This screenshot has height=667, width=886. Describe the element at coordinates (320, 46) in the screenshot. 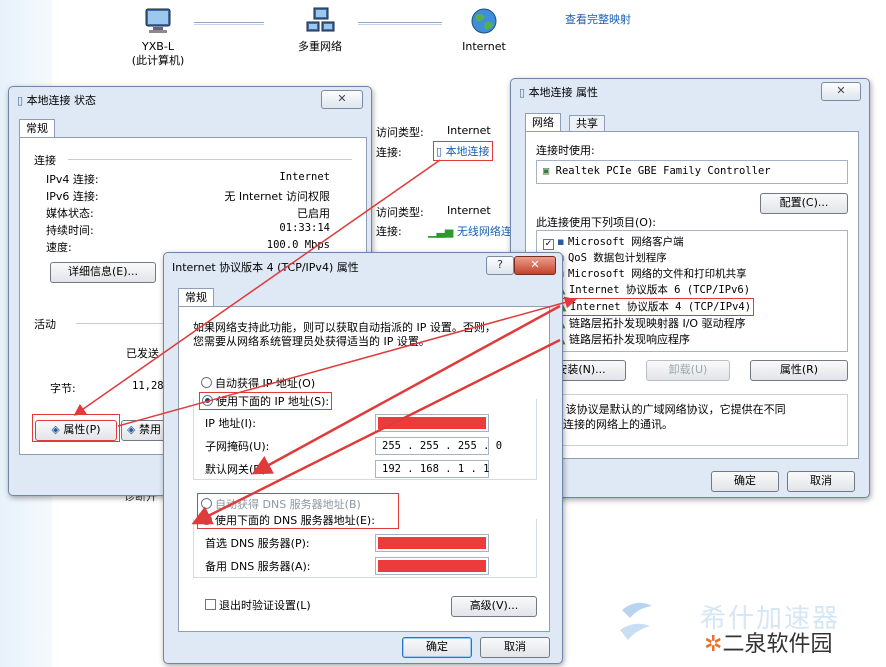

I see `node-name: 多重网络` at that location.